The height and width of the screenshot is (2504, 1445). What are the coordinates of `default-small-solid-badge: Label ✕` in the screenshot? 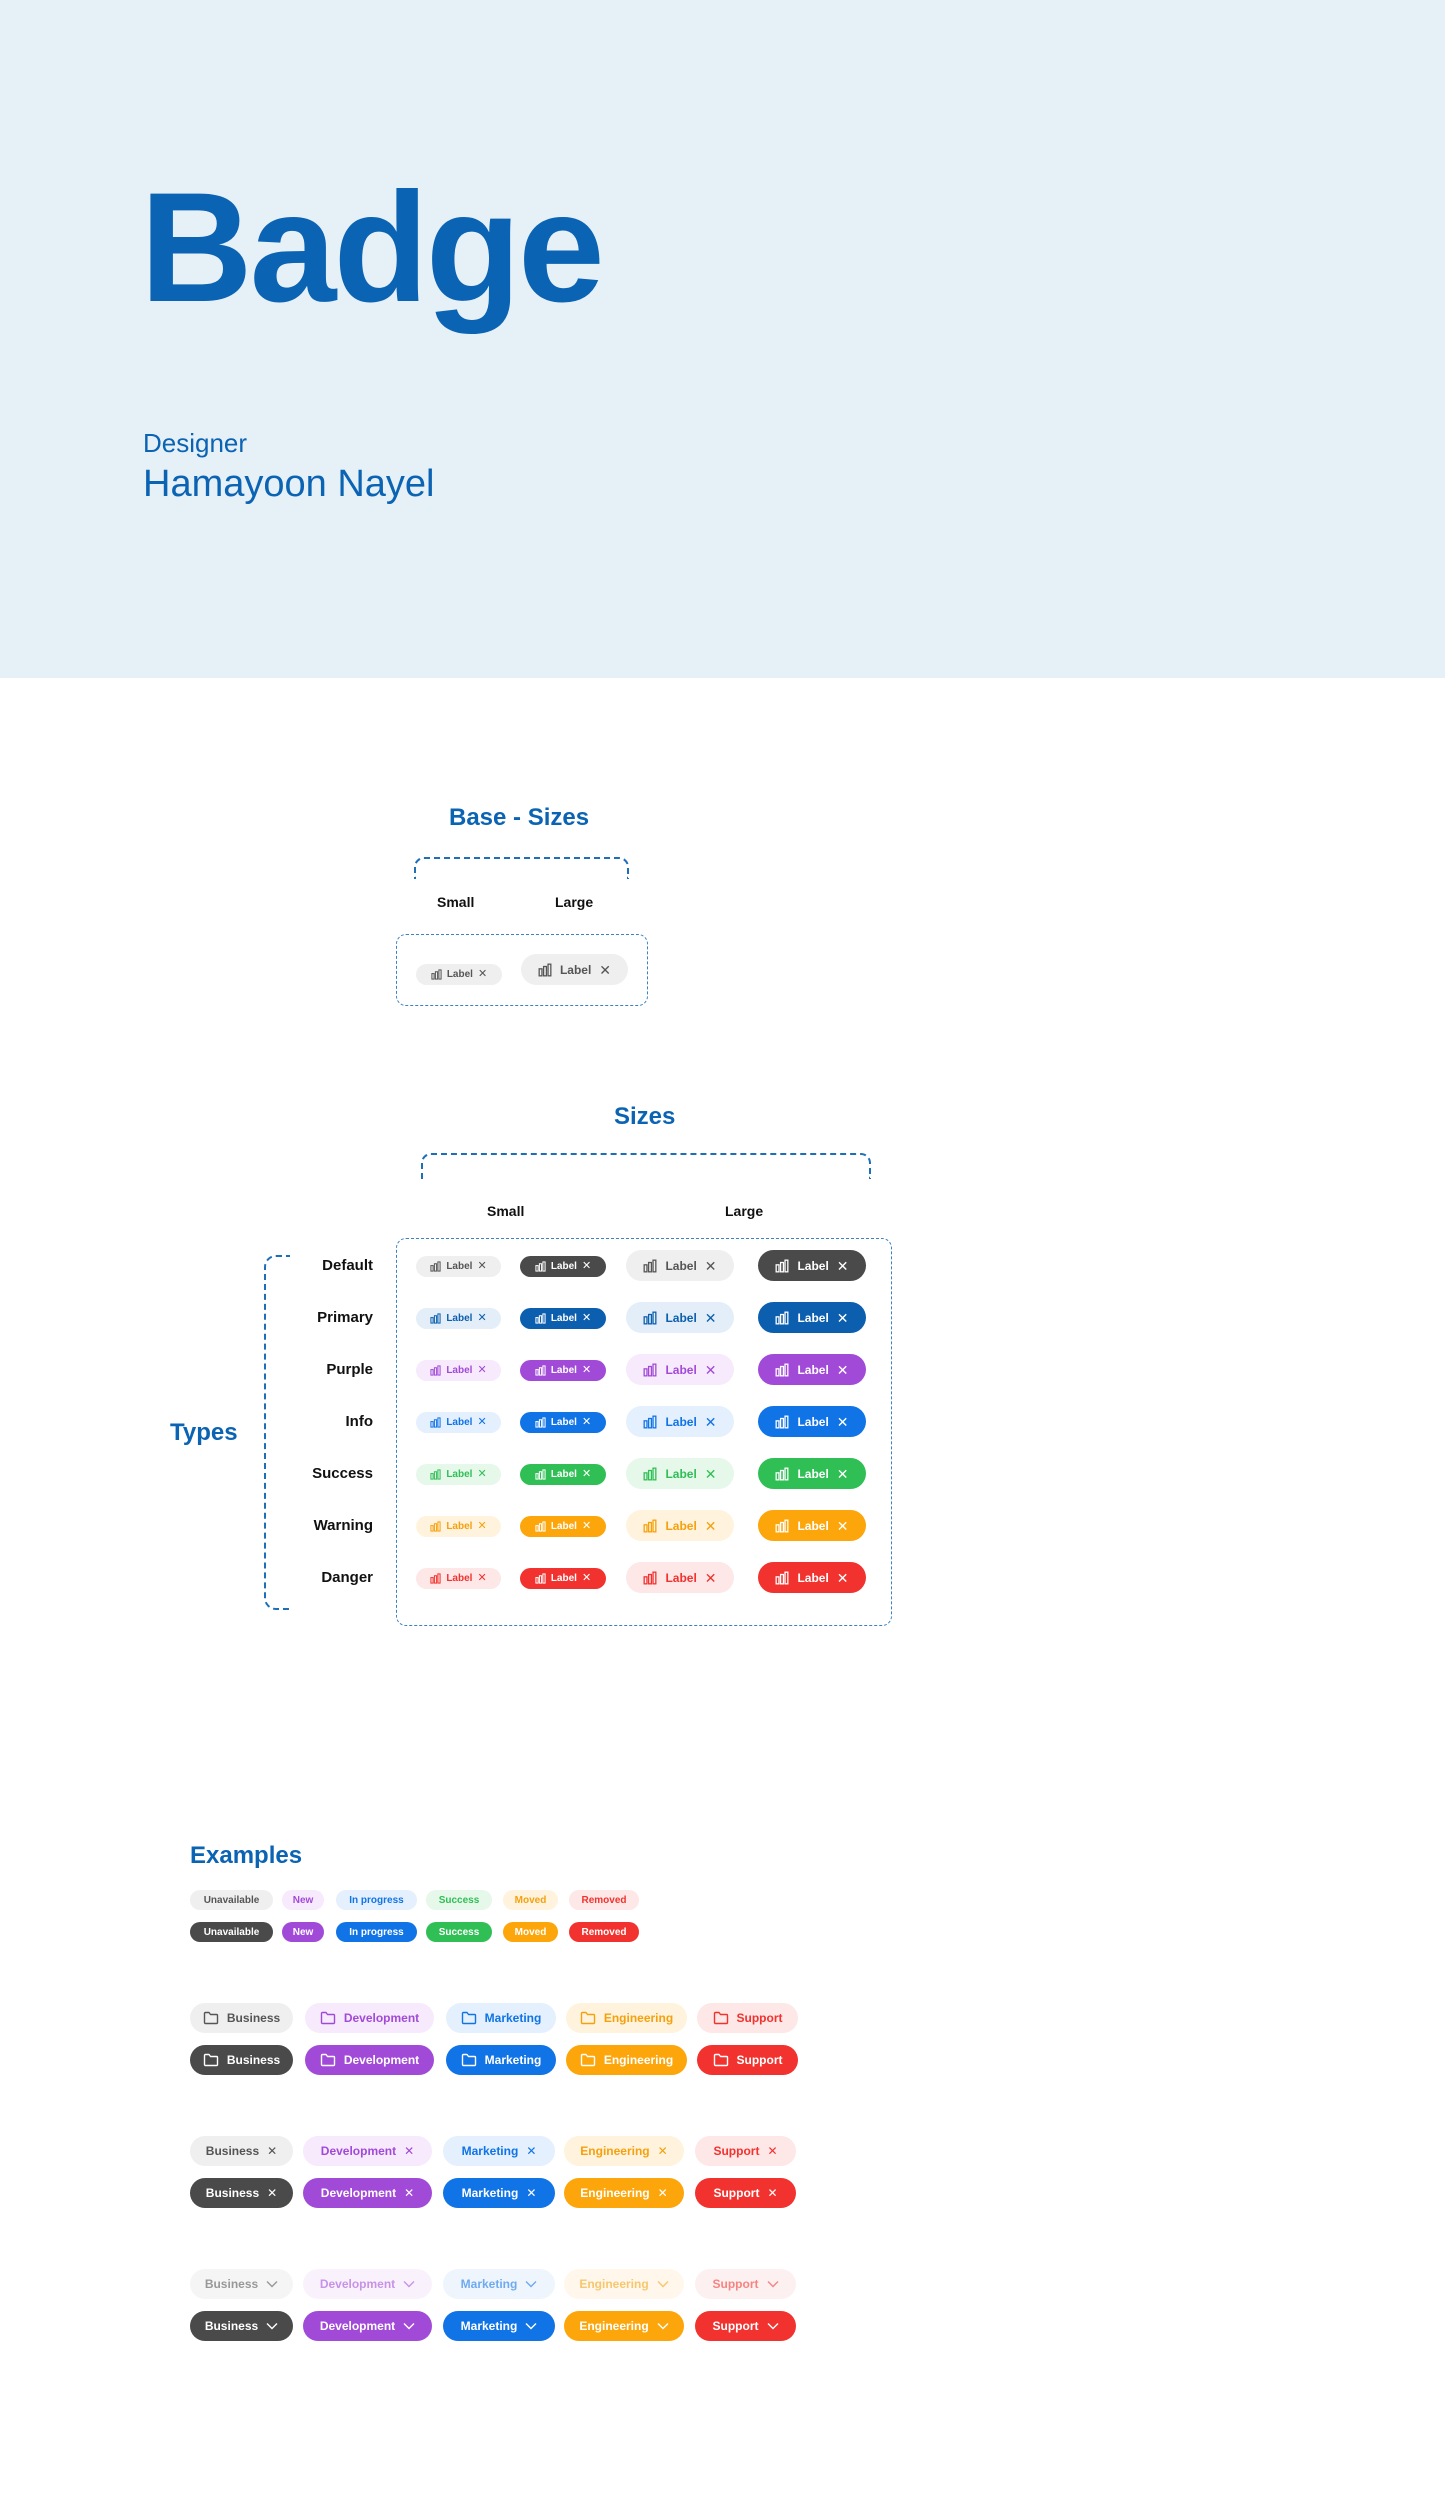 It's located at (563, 1266).